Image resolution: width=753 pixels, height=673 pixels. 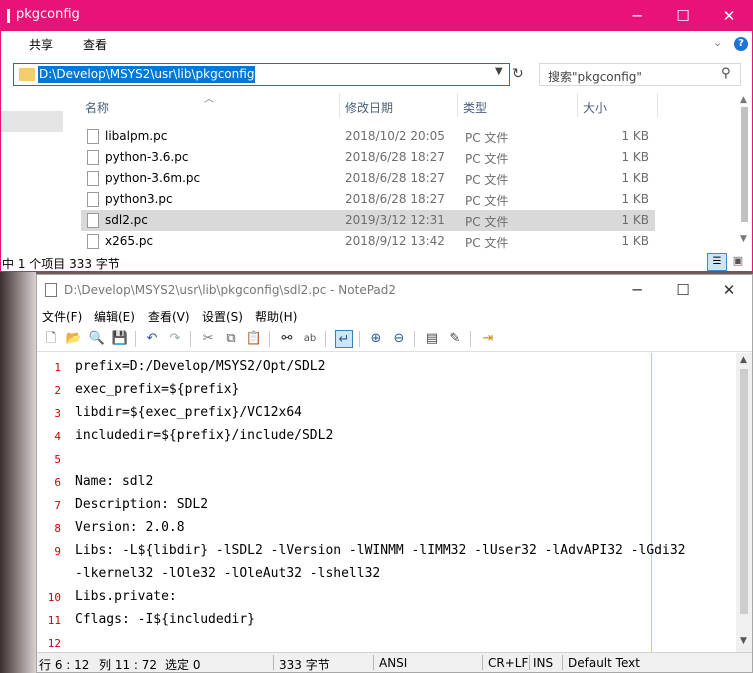 What do you see at coordinates (114, 316) in the screenshot?
I see `menu-edit: 编辑(E)` at bounding box center [114, 316].